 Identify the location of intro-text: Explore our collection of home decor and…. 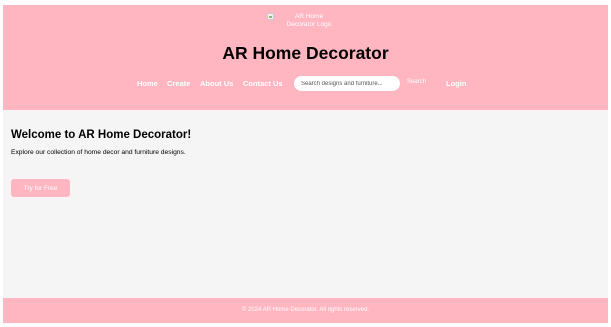
(98, 152).